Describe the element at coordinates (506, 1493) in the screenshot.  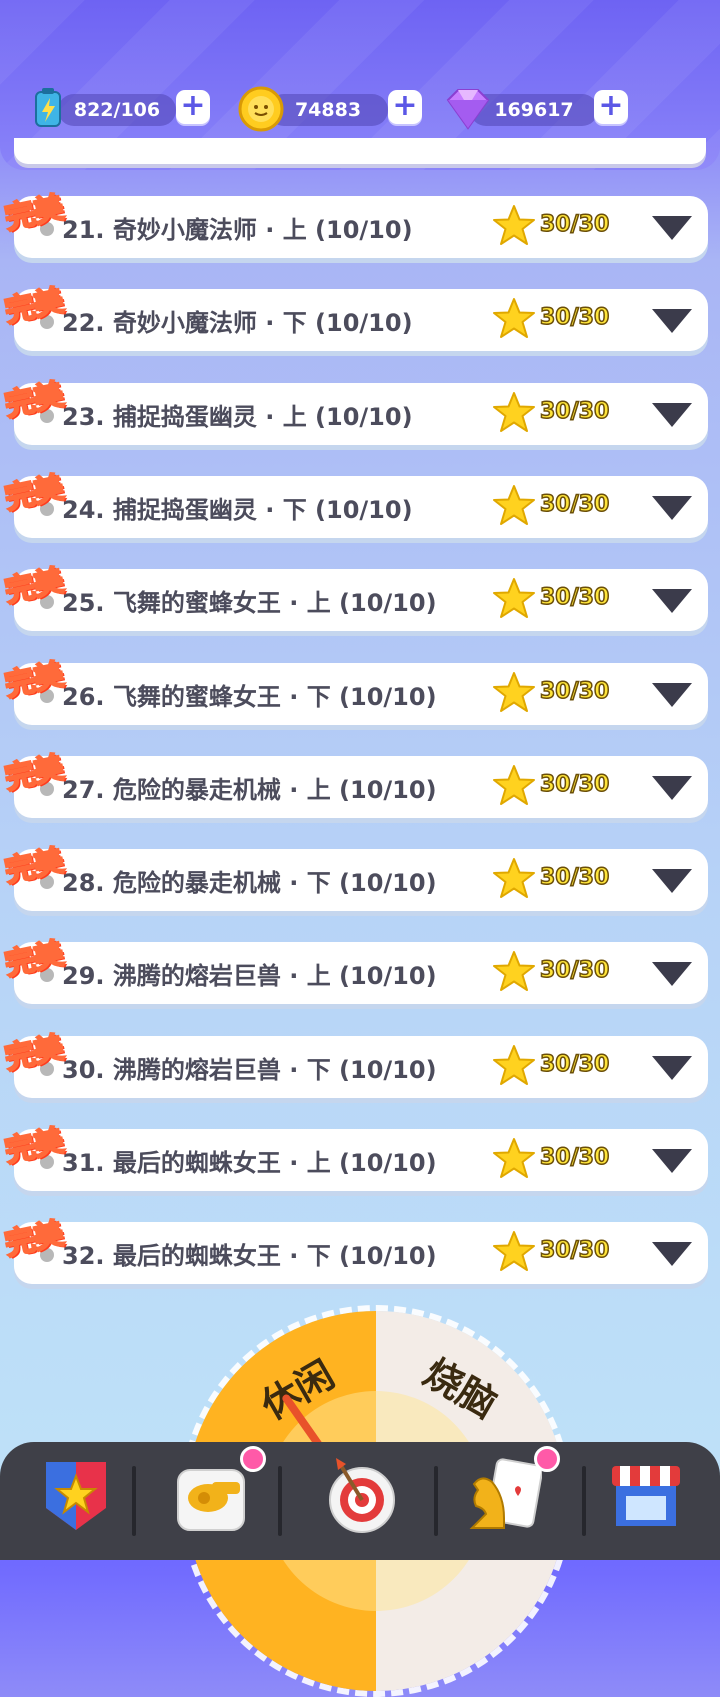
I see `knight-card-icon` at that location.